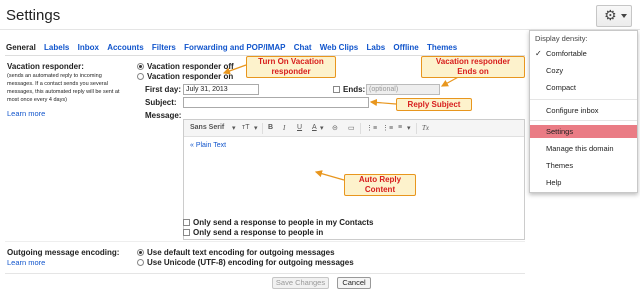  Describe the element at coordinates (339, 47) in the screenshot. I see `tab-web-clips: Web Clips` at that location.